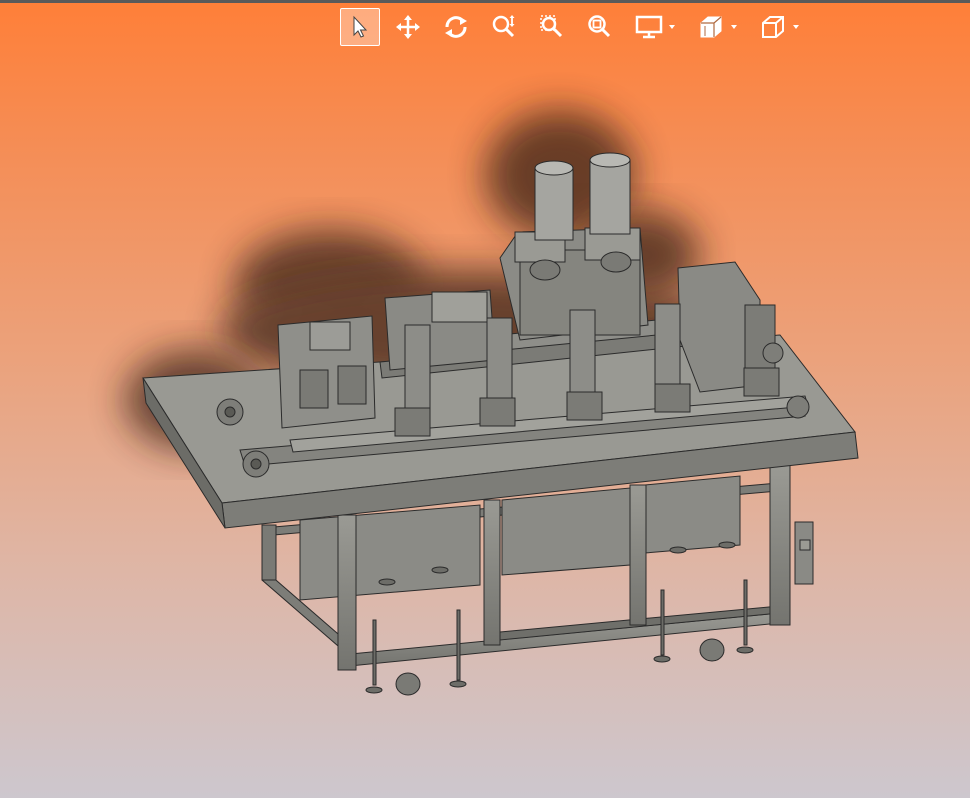 This screenshot has height=798, width=970. I want to click on select-arrow-icon, so click(360, 26).